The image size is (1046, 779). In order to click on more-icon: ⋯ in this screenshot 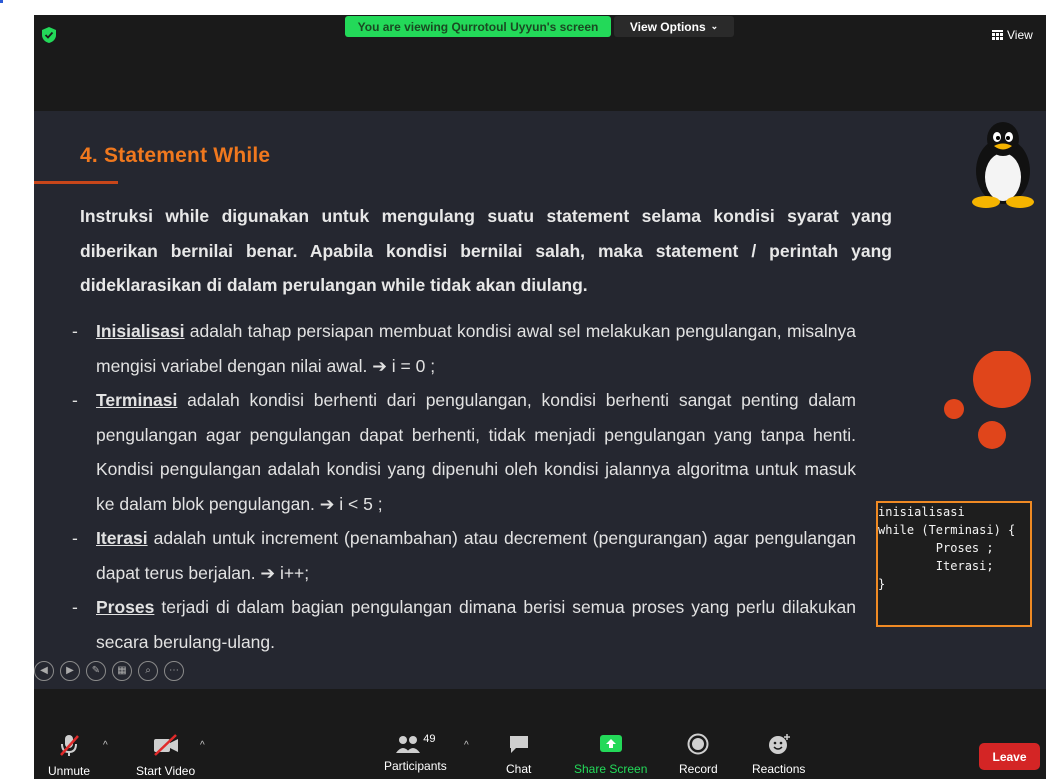, I will do `click(174, 671)`.